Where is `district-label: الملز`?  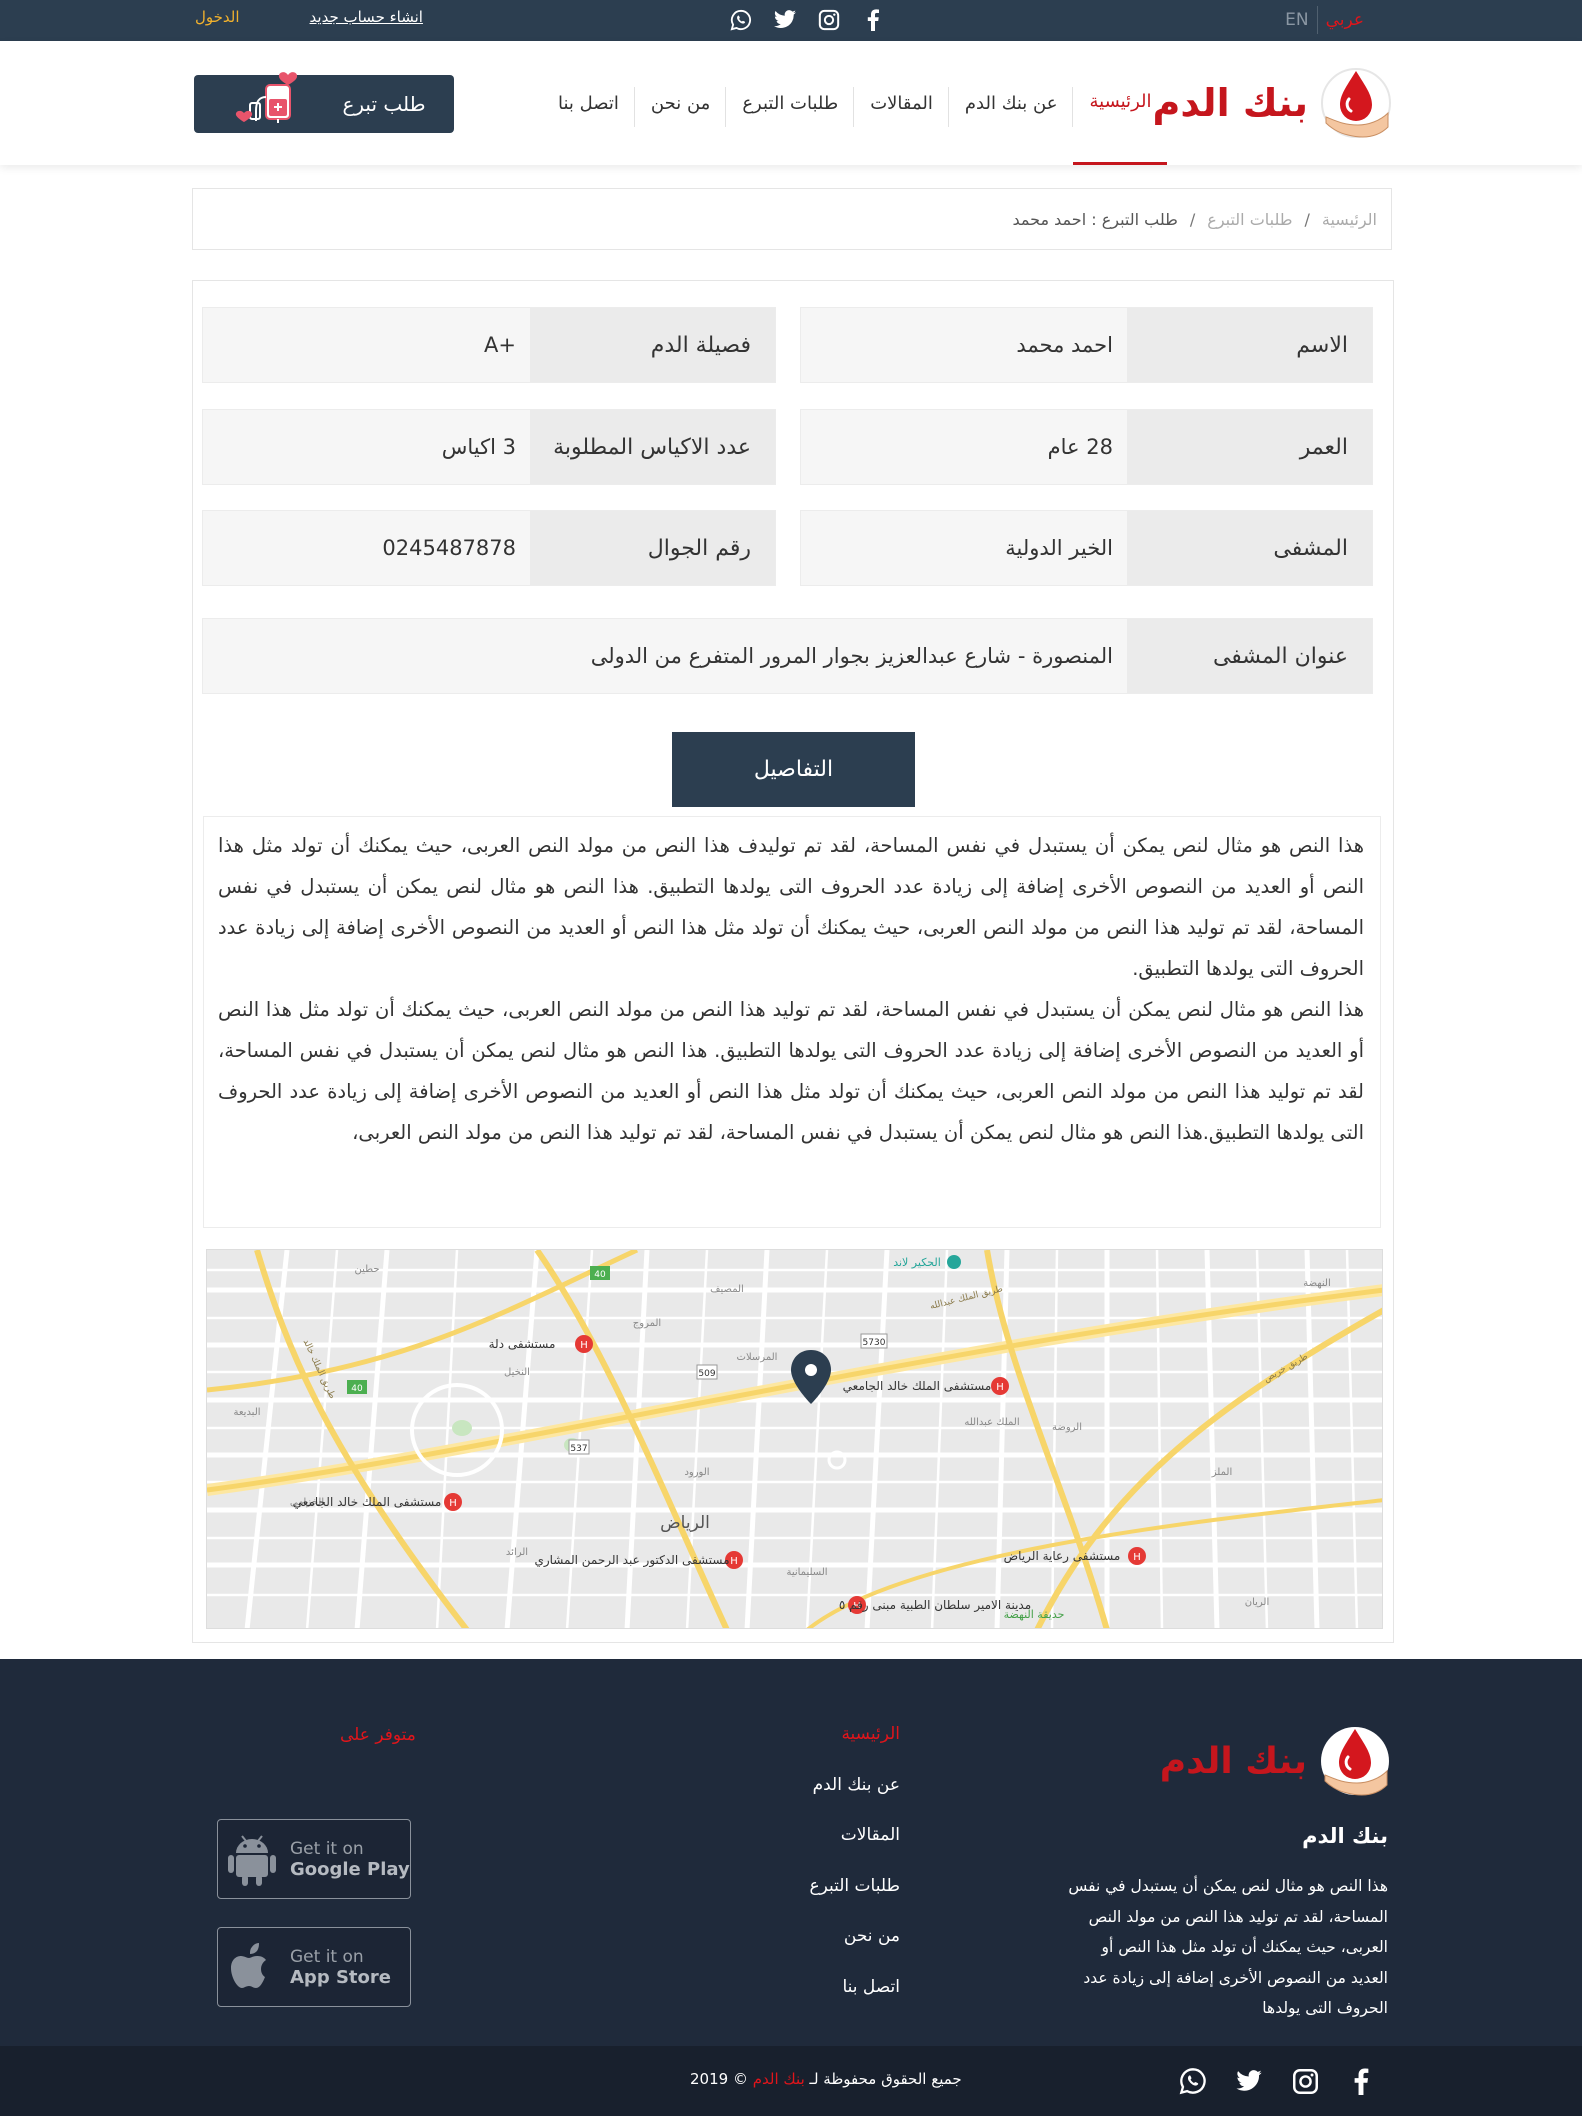
district-label: الملز is located at coordinates (1221, 1472).